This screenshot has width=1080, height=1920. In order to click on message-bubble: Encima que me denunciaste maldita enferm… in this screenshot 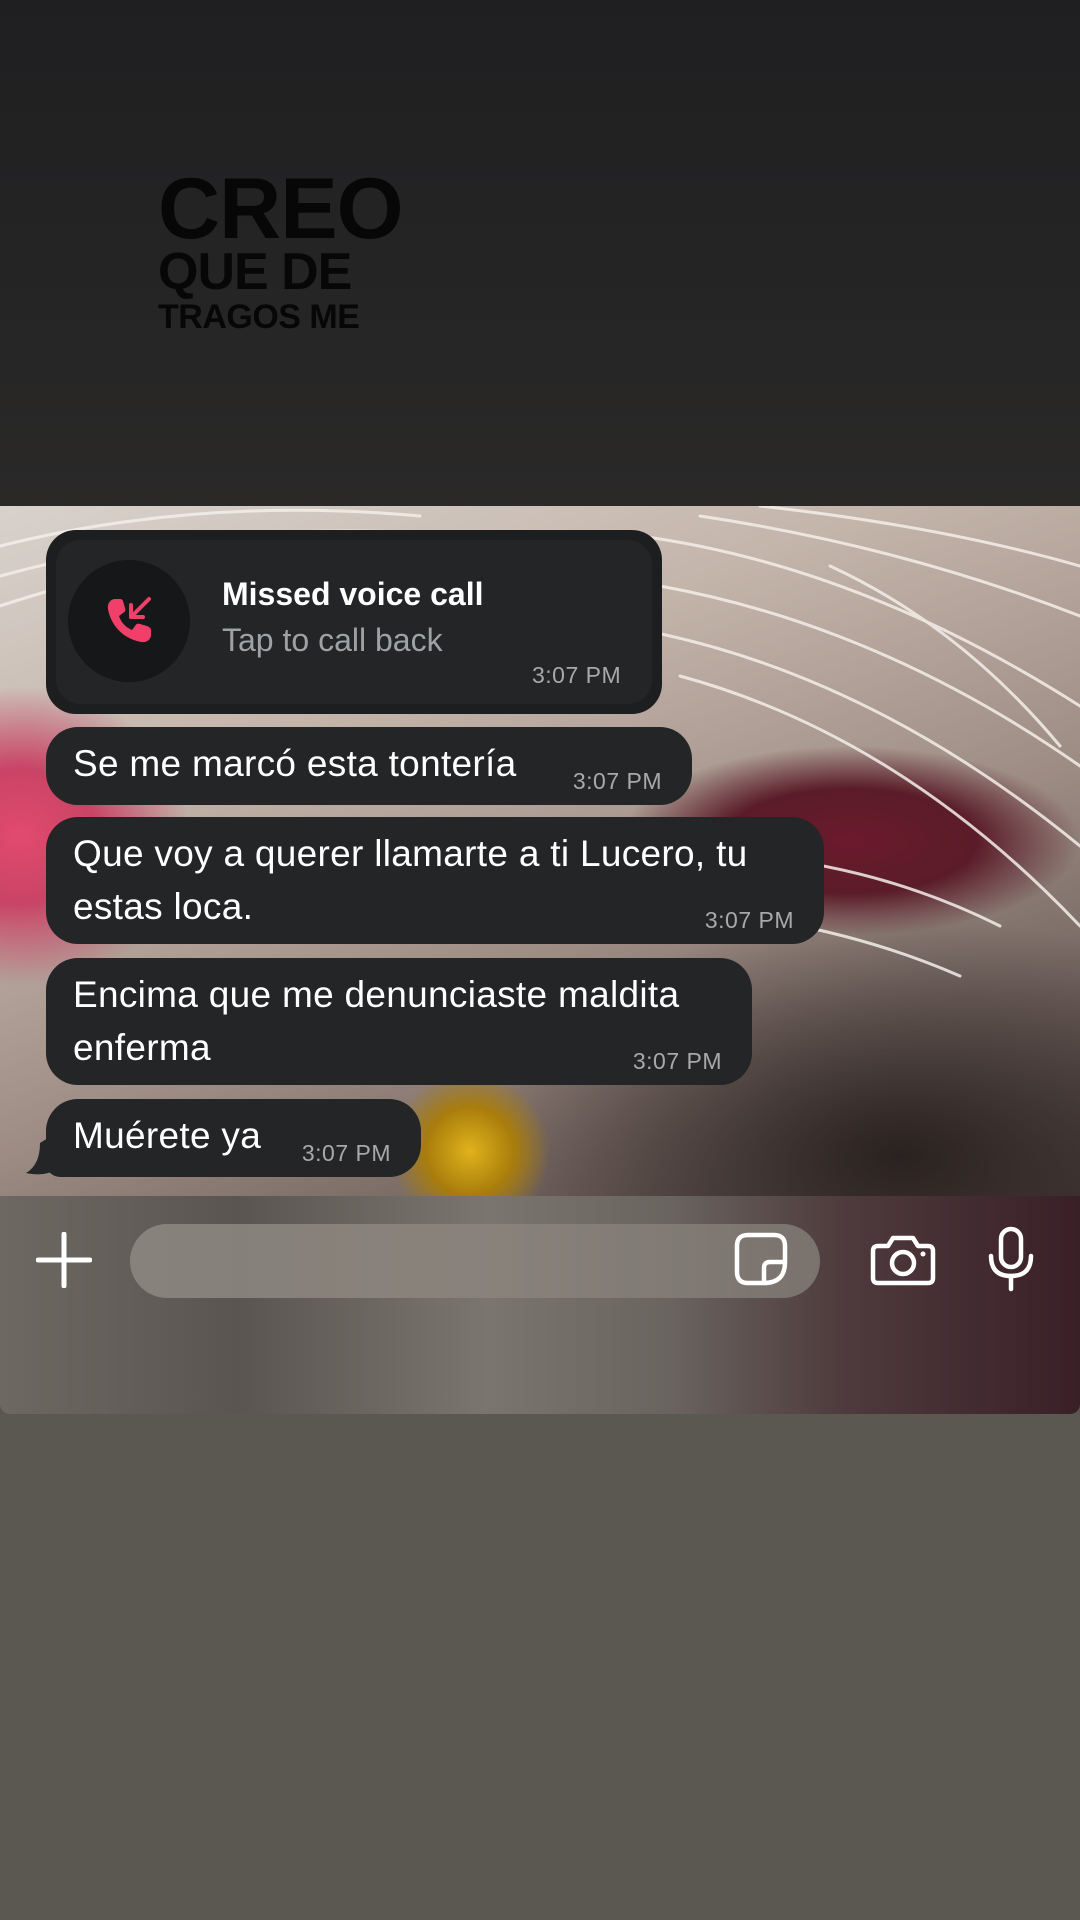, I will do `click(399, 1021)`.